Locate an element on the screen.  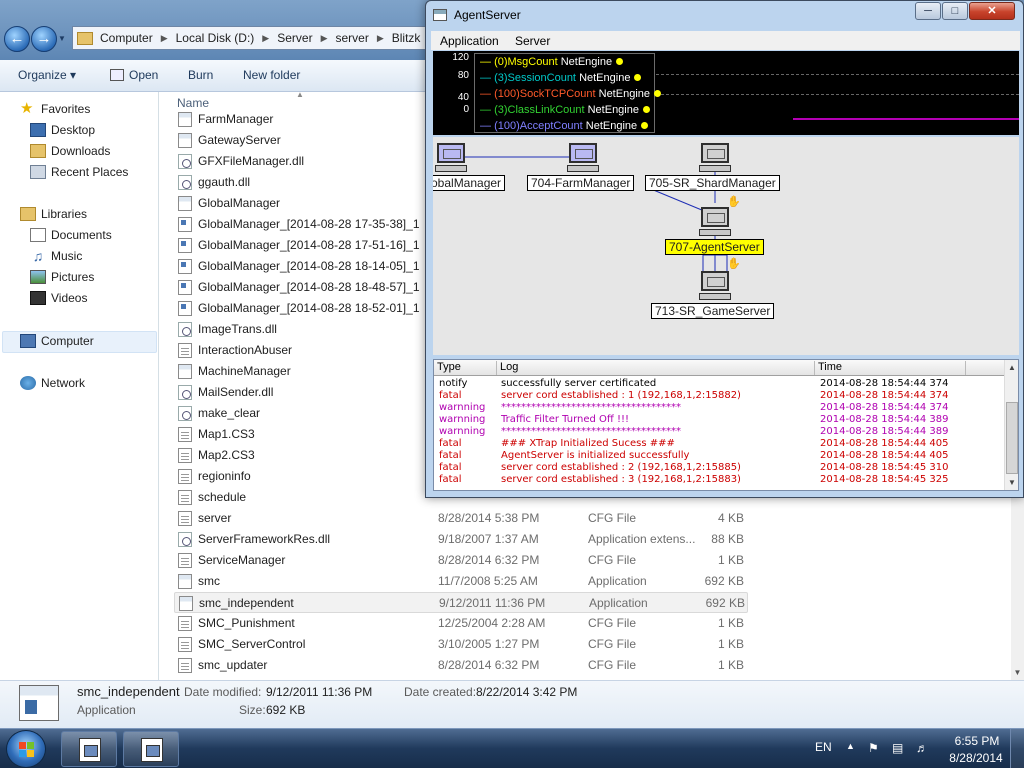
sort-ascending-icon: ▲ is located at coordinates (300, 95).